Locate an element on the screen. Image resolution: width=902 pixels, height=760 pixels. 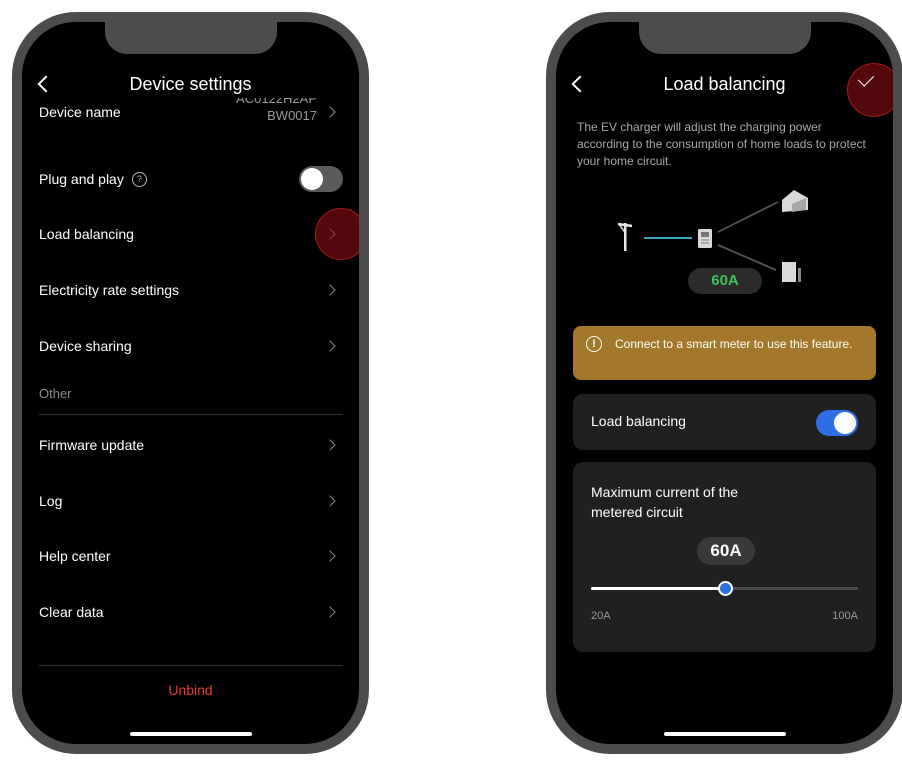
electricity-rate-label: Electricity rate settings is located at coordinates (109, 290).